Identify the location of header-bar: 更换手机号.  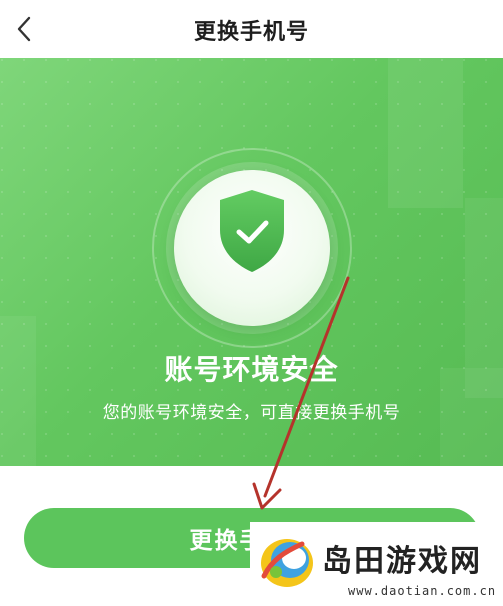
(251, 29).